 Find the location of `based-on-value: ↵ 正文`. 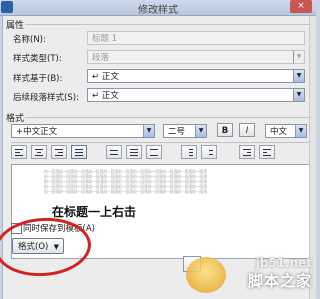

based-on-value: ↵ 正文 is located at coordinates (105, 77).